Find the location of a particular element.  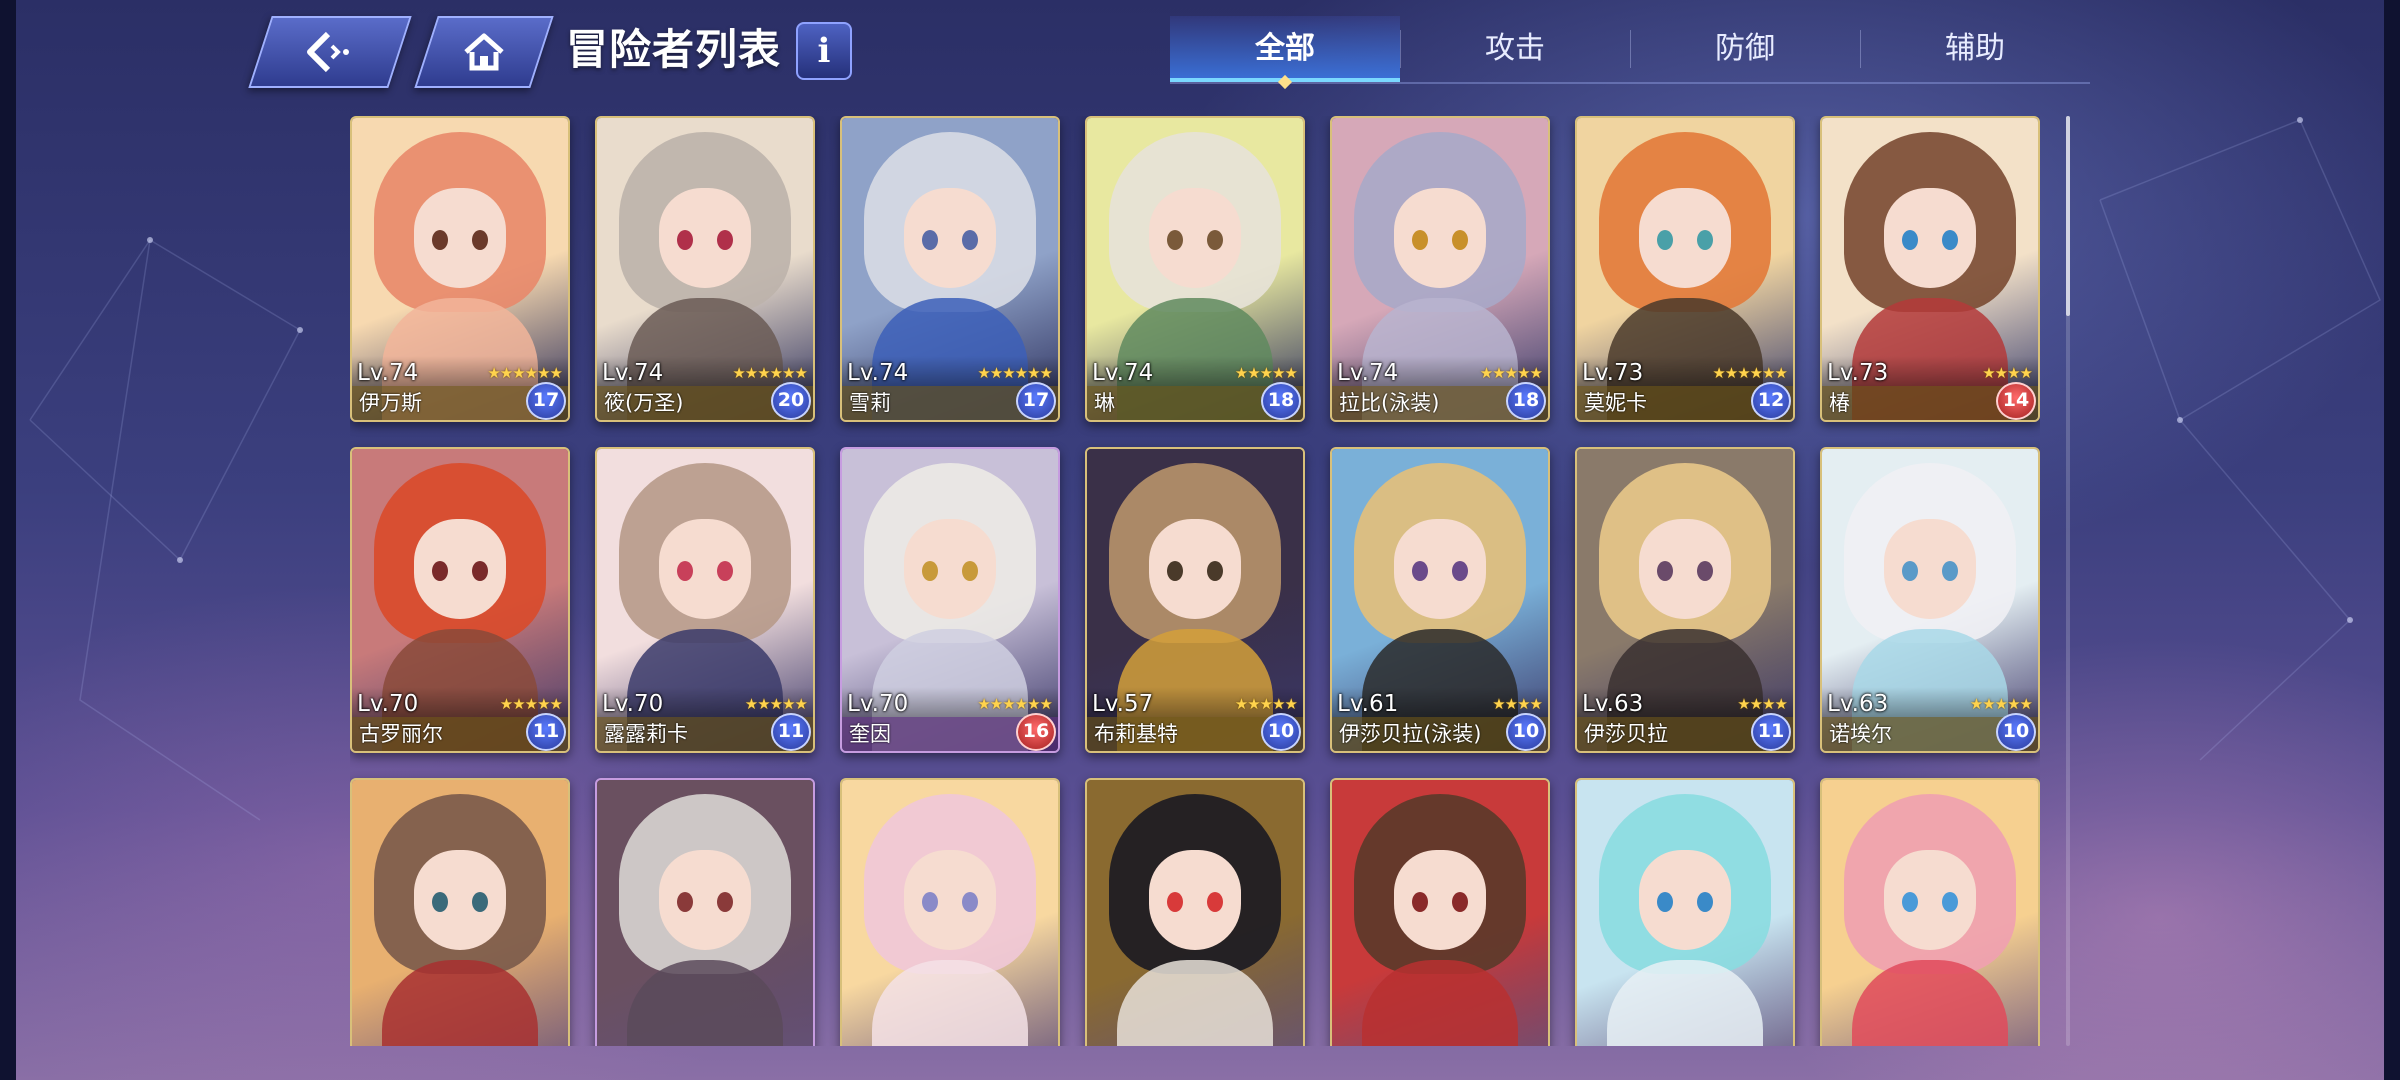

adventurer-card: Lv.53★★★ is located at coordinates (950, 912).